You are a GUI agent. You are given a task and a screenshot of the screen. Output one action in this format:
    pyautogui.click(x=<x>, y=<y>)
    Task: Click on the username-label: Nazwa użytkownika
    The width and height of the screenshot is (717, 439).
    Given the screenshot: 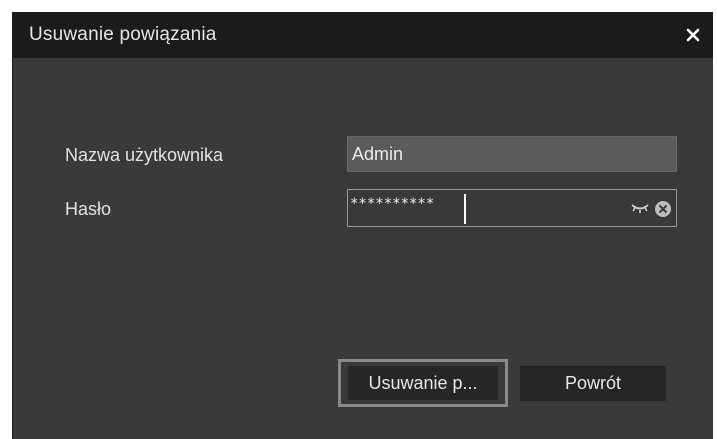 What is the action you would take?
    pyautogui.click(x=144, y=155)
    